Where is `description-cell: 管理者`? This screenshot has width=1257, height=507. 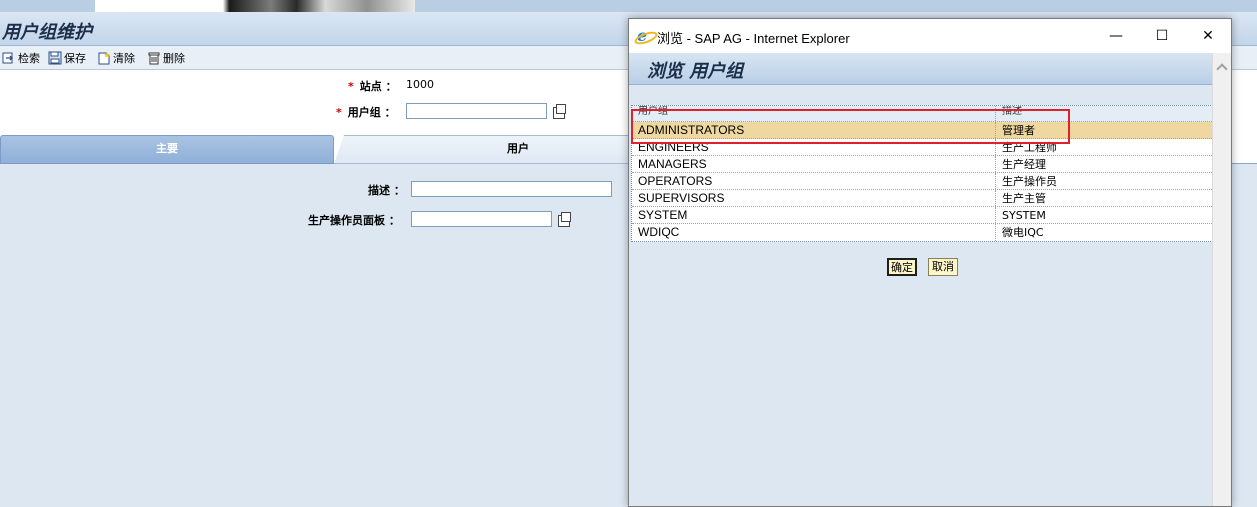
description-cell: 管理者 is located at coordinates (1104, 130).